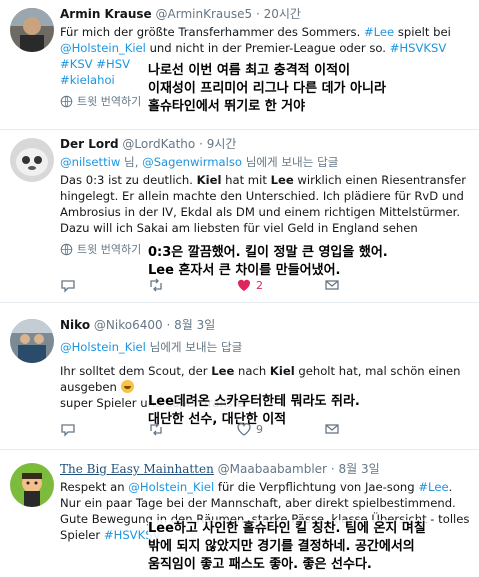  What do you see at coordinates (89, 144) in the screenshot?
I see `user-name: Der Lord` at bounding box center [89, 144].